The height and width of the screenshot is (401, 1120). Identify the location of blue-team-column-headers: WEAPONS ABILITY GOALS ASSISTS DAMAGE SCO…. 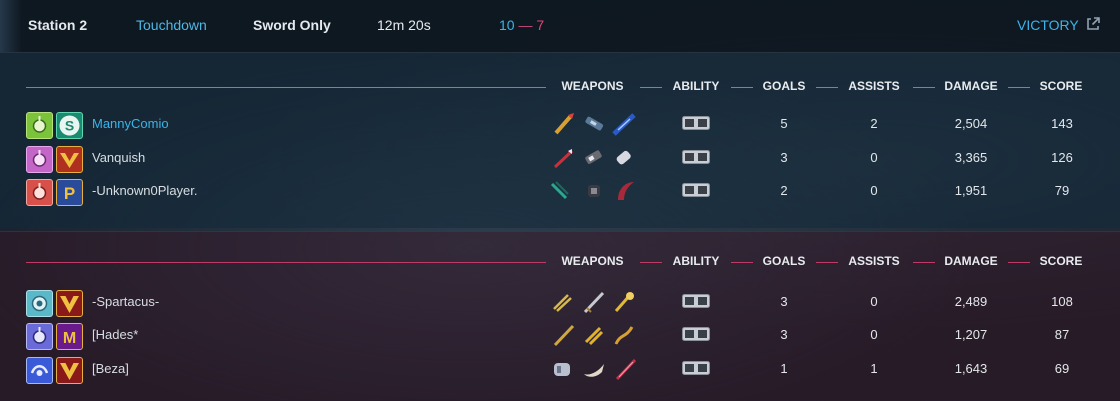
(560, 87).